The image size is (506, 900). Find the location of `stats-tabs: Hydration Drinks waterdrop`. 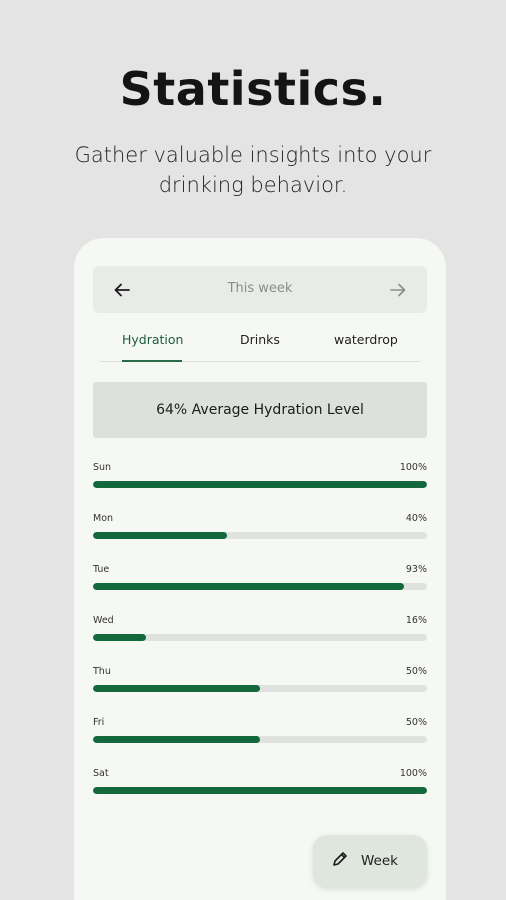

stats-tabs: Hydration Drinks waterdrop is located at coordinates (260, 345).